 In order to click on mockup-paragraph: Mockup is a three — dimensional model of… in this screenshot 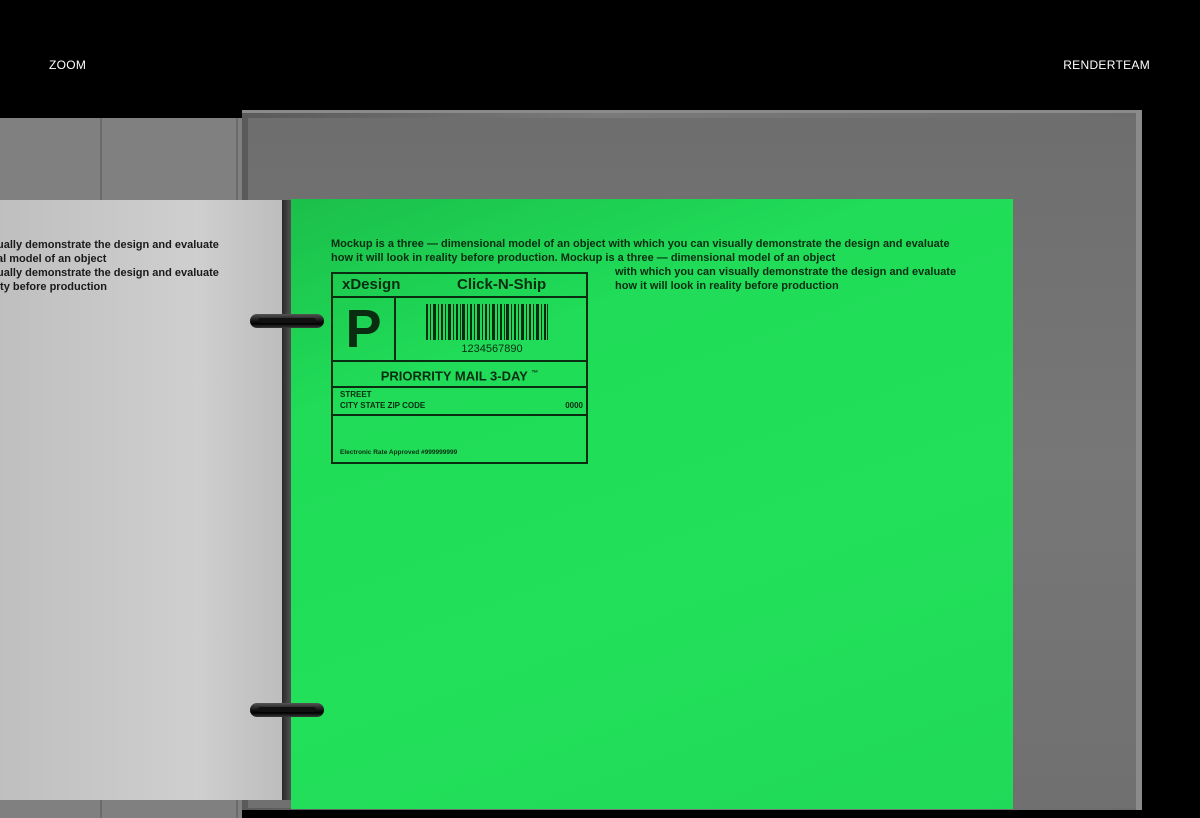, I will do `click(640, 251)`.